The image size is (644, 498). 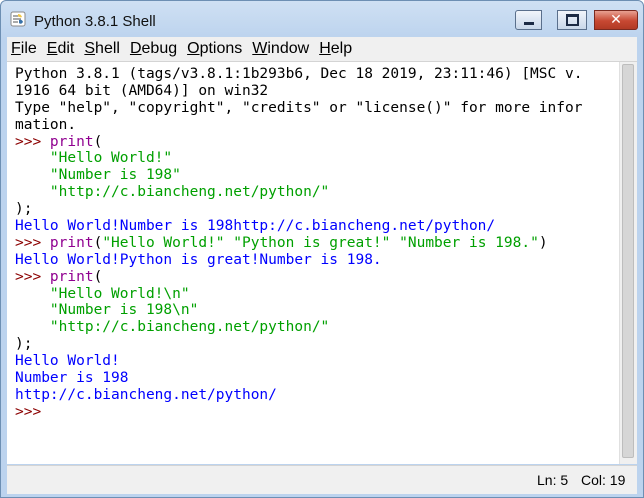 I want to click on vertical-scrollbar, so click(x=628, y=263).